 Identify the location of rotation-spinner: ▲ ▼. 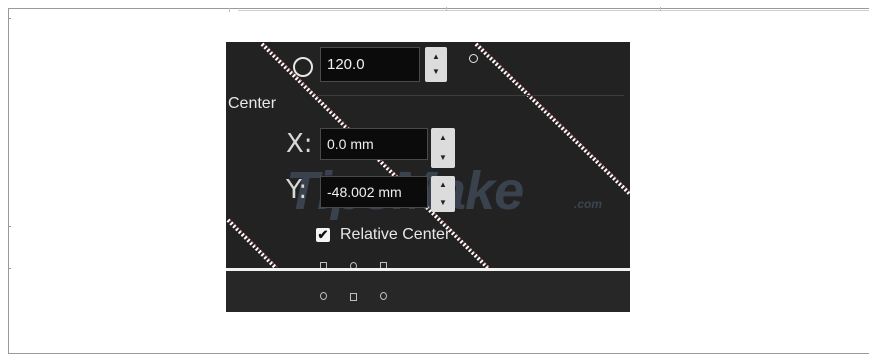
(436, 64).